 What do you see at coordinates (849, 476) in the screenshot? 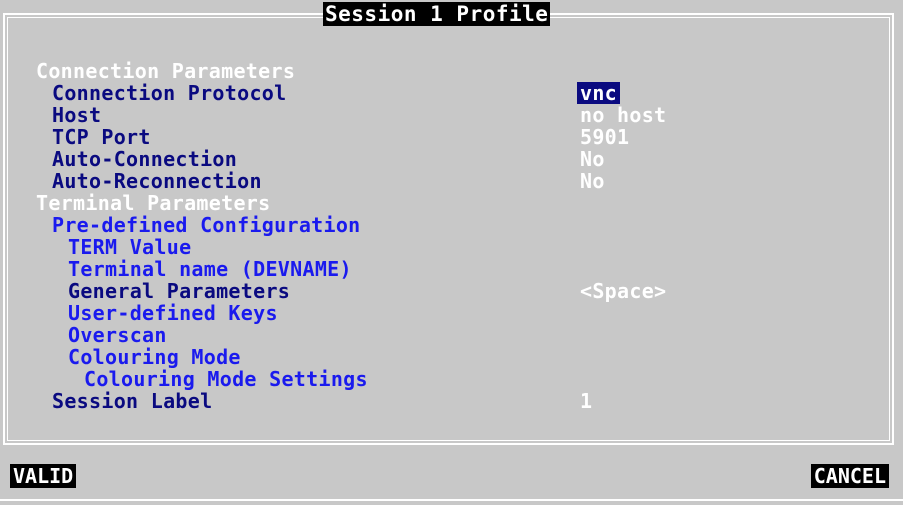
I see `cancel-button: CANCEL` at bounding box center [849, 476].